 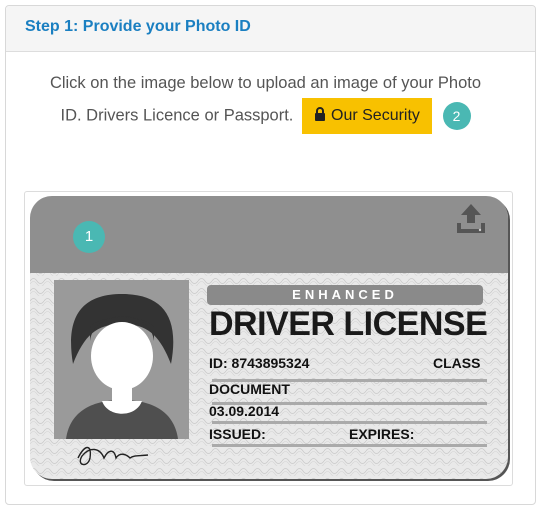 What do you see at coordinates (375, 115) in the screenshot?
I see `our-security-label: Our Security` at bounding box center [375, 115].